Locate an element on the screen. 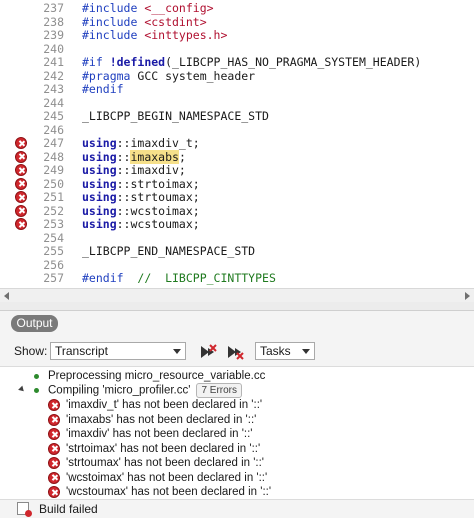 The height and width of the screenshot is (518, 474). code-line: 247 using::imaxdiv_t; is located at coordinates (237, 143).